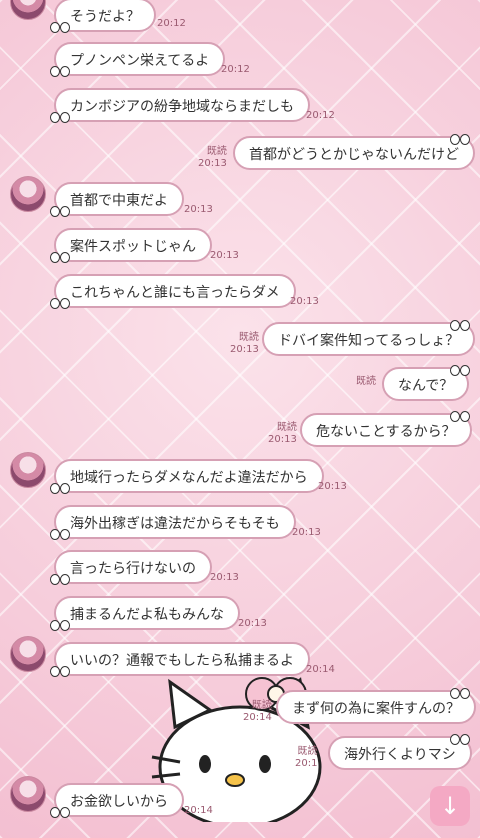  What do you see at coordinates (140, 59) in the screenshot?
I see `message-bubble: プノンペン栄えてるよ` at bounding box center [140, 59].